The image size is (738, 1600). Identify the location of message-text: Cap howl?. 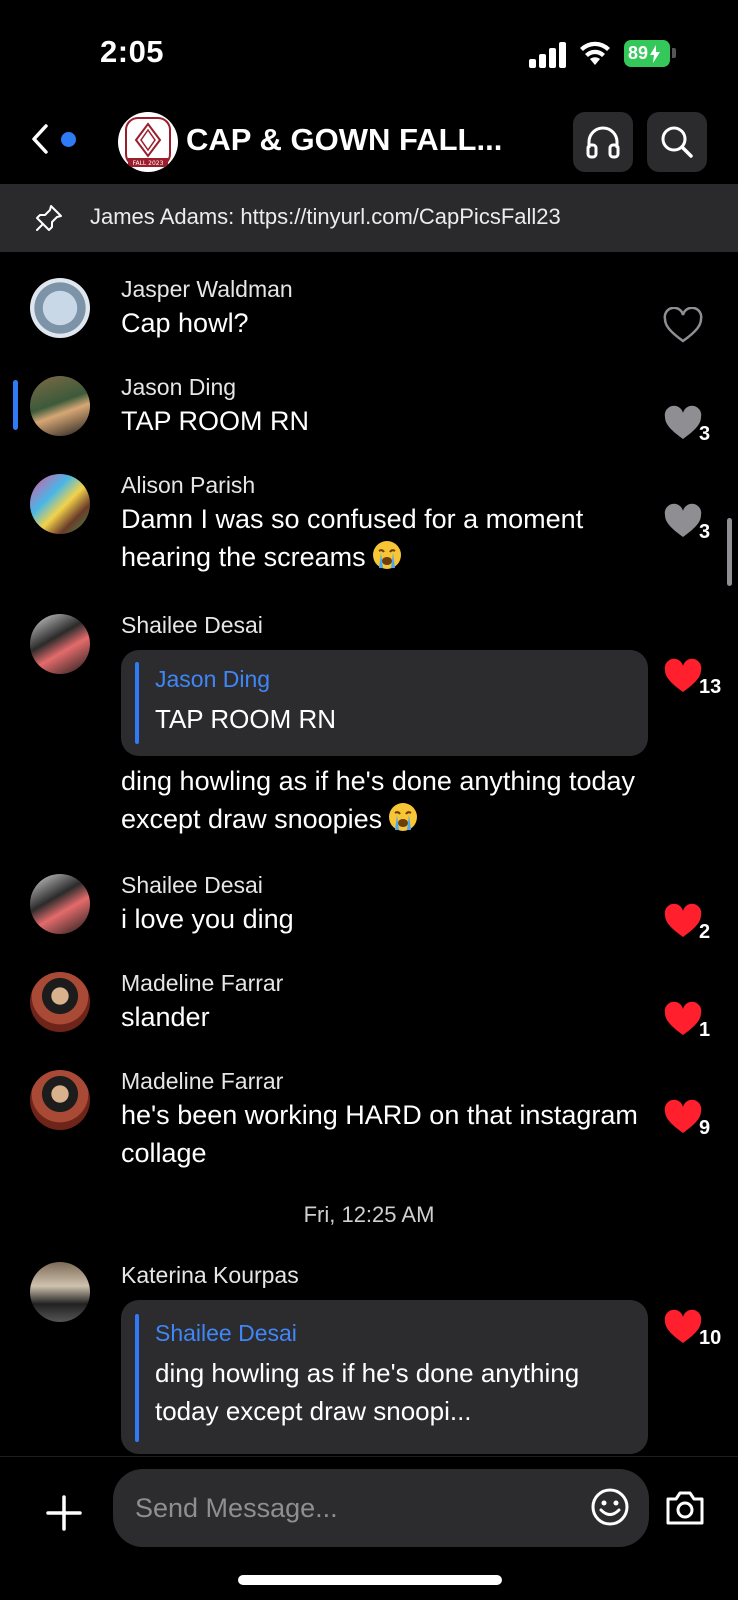
(185, 323).